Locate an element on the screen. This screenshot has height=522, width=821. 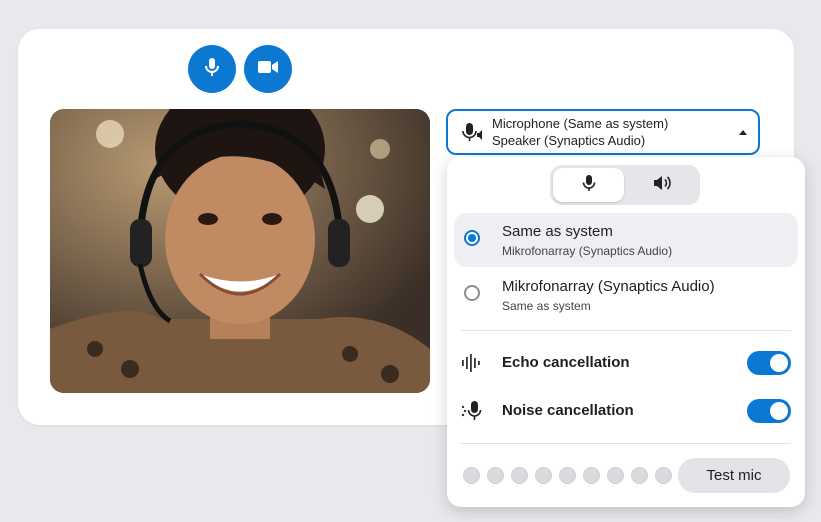
device-option-subtitle: Same as system is located at coordinates (546, 306).